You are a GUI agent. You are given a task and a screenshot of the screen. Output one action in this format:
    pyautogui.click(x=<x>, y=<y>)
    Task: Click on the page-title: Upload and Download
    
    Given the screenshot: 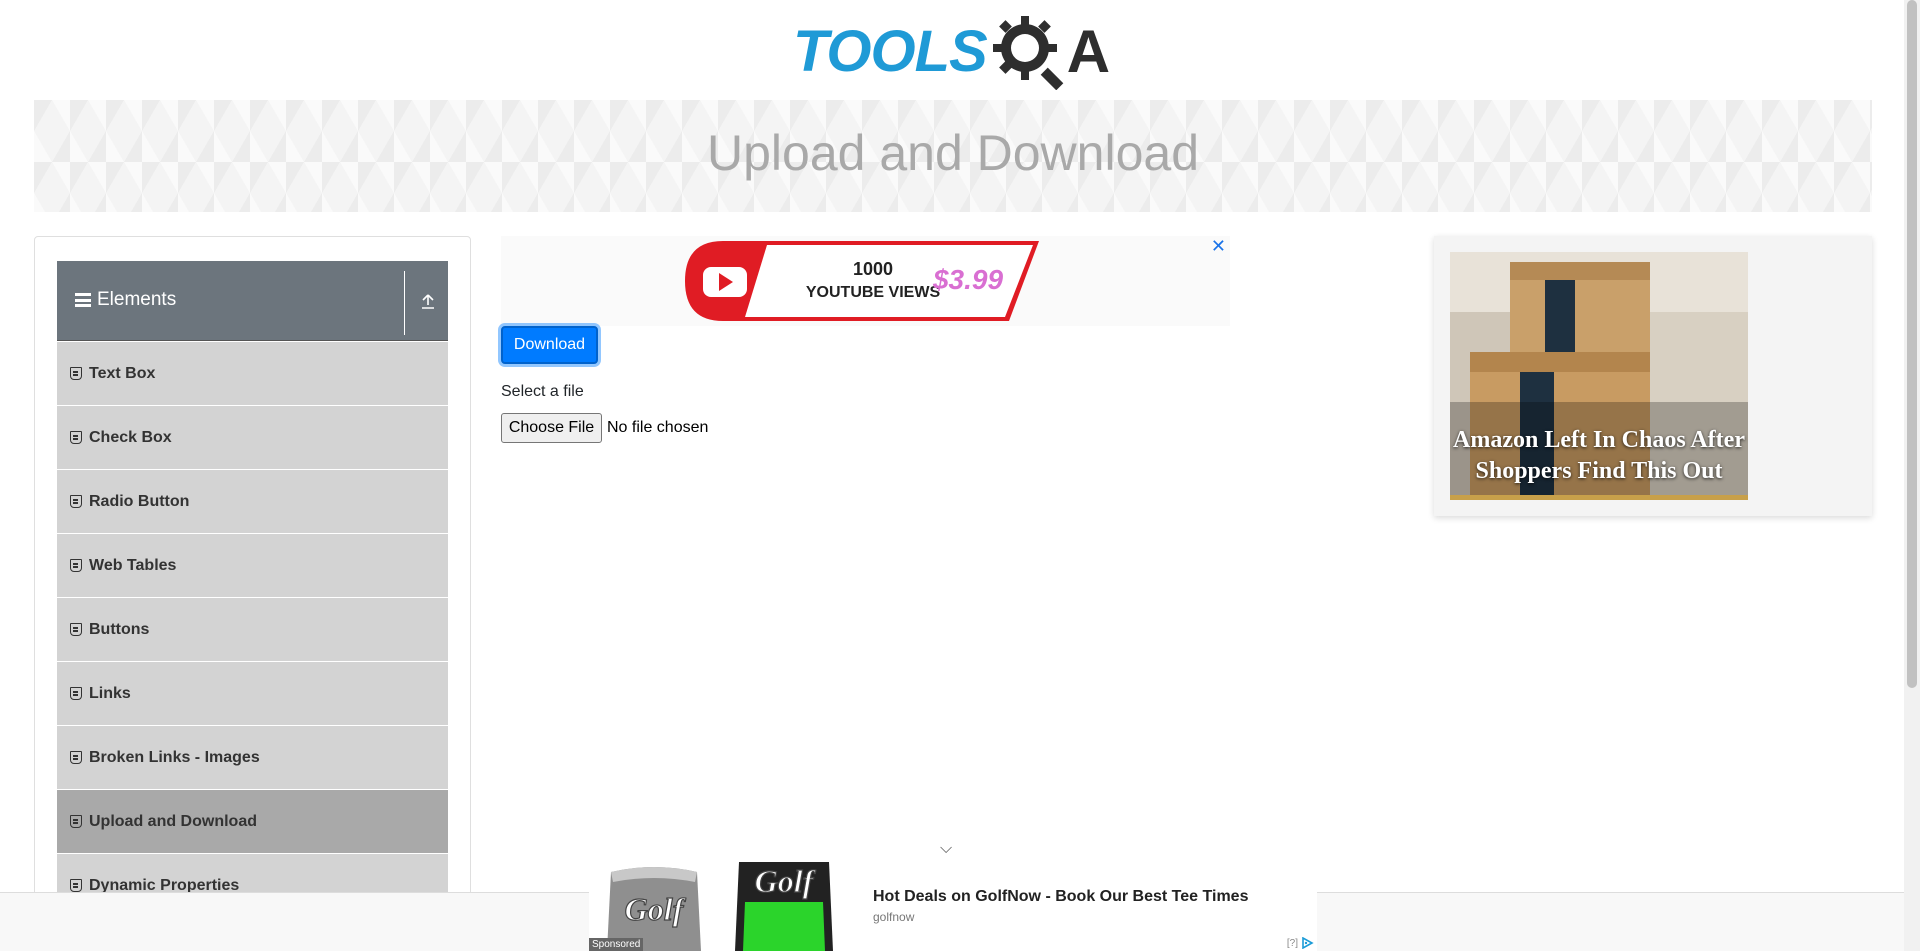 What is the action you would take?
    pyautogui.click(x=953, y=153)
    